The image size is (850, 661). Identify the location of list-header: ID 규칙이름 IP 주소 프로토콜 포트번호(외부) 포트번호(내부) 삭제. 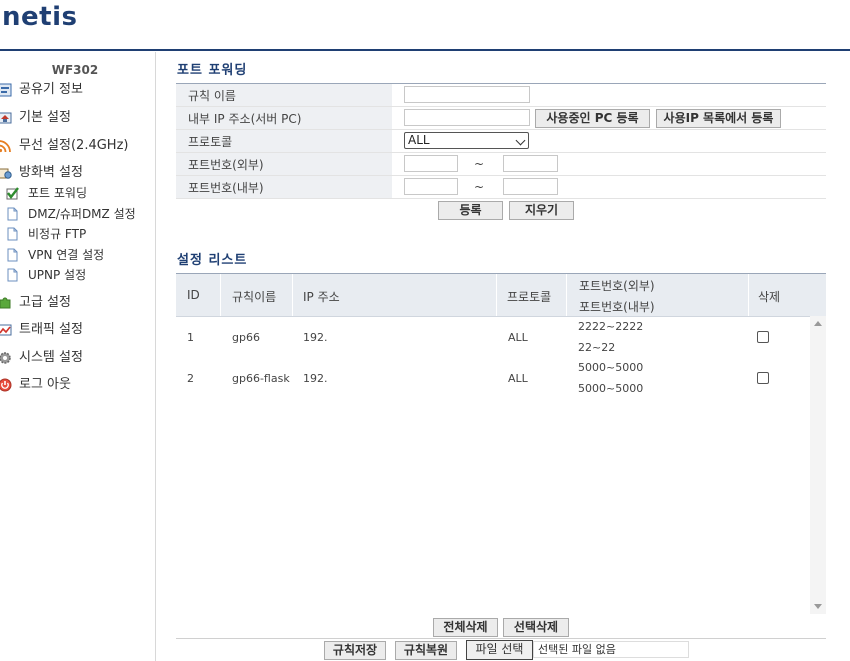
(501, 295).